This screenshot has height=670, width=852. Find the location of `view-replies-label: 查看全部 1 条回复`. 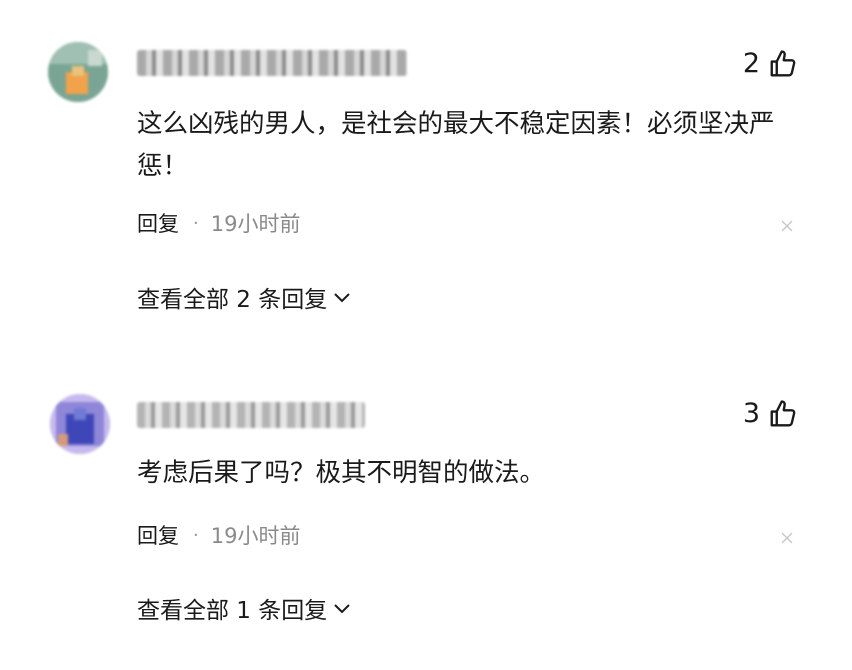

view-replies-label: 查看全部 1 条回复 is located at coordinates (232, 611).